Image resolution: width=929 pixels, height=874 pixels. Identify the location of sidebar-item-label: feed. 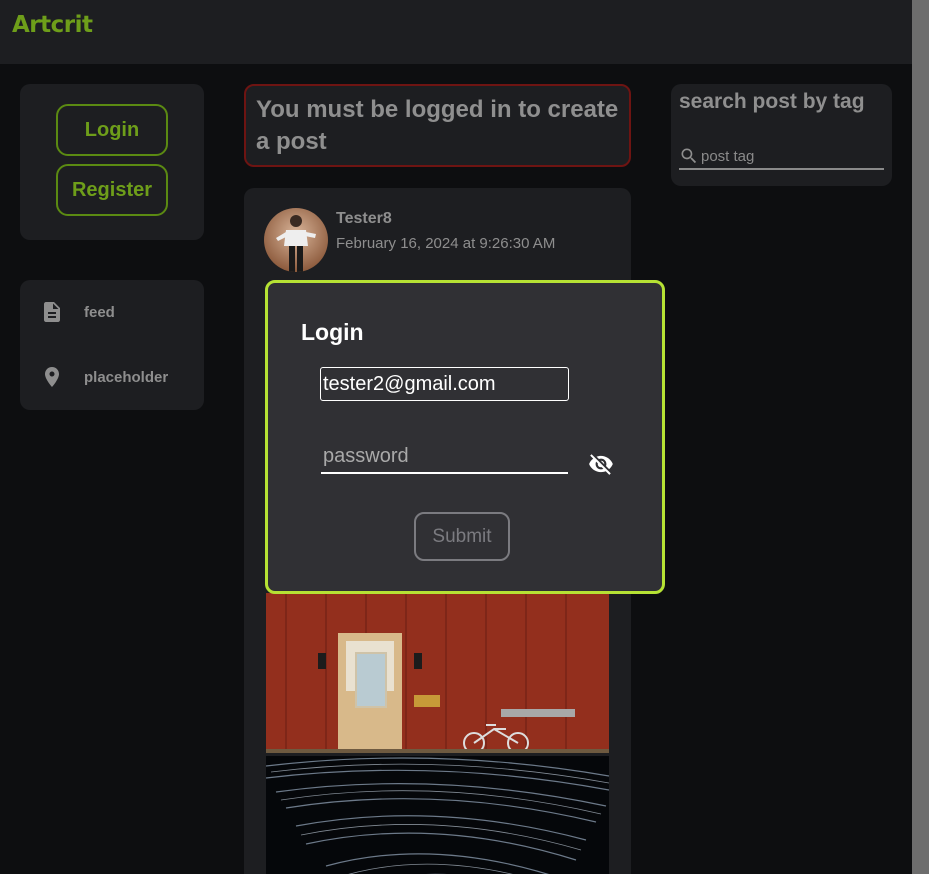
(99, 312).